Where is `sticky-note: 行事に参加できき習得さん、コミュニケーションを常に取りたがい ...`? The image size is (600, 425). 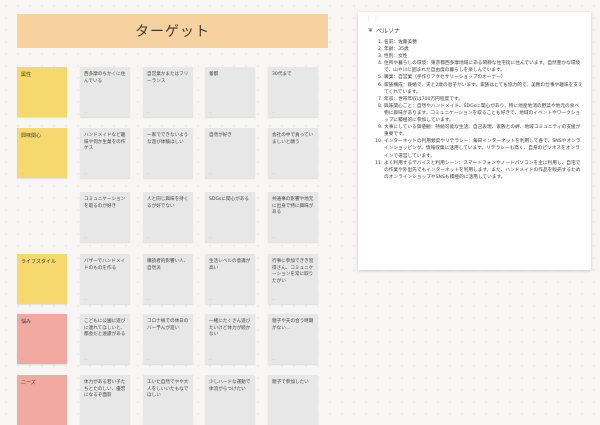 sticky-note: 行事に参加できき習得さん、コミュニケーションを常に取りたがい ... is located at coordinates (293, 279).